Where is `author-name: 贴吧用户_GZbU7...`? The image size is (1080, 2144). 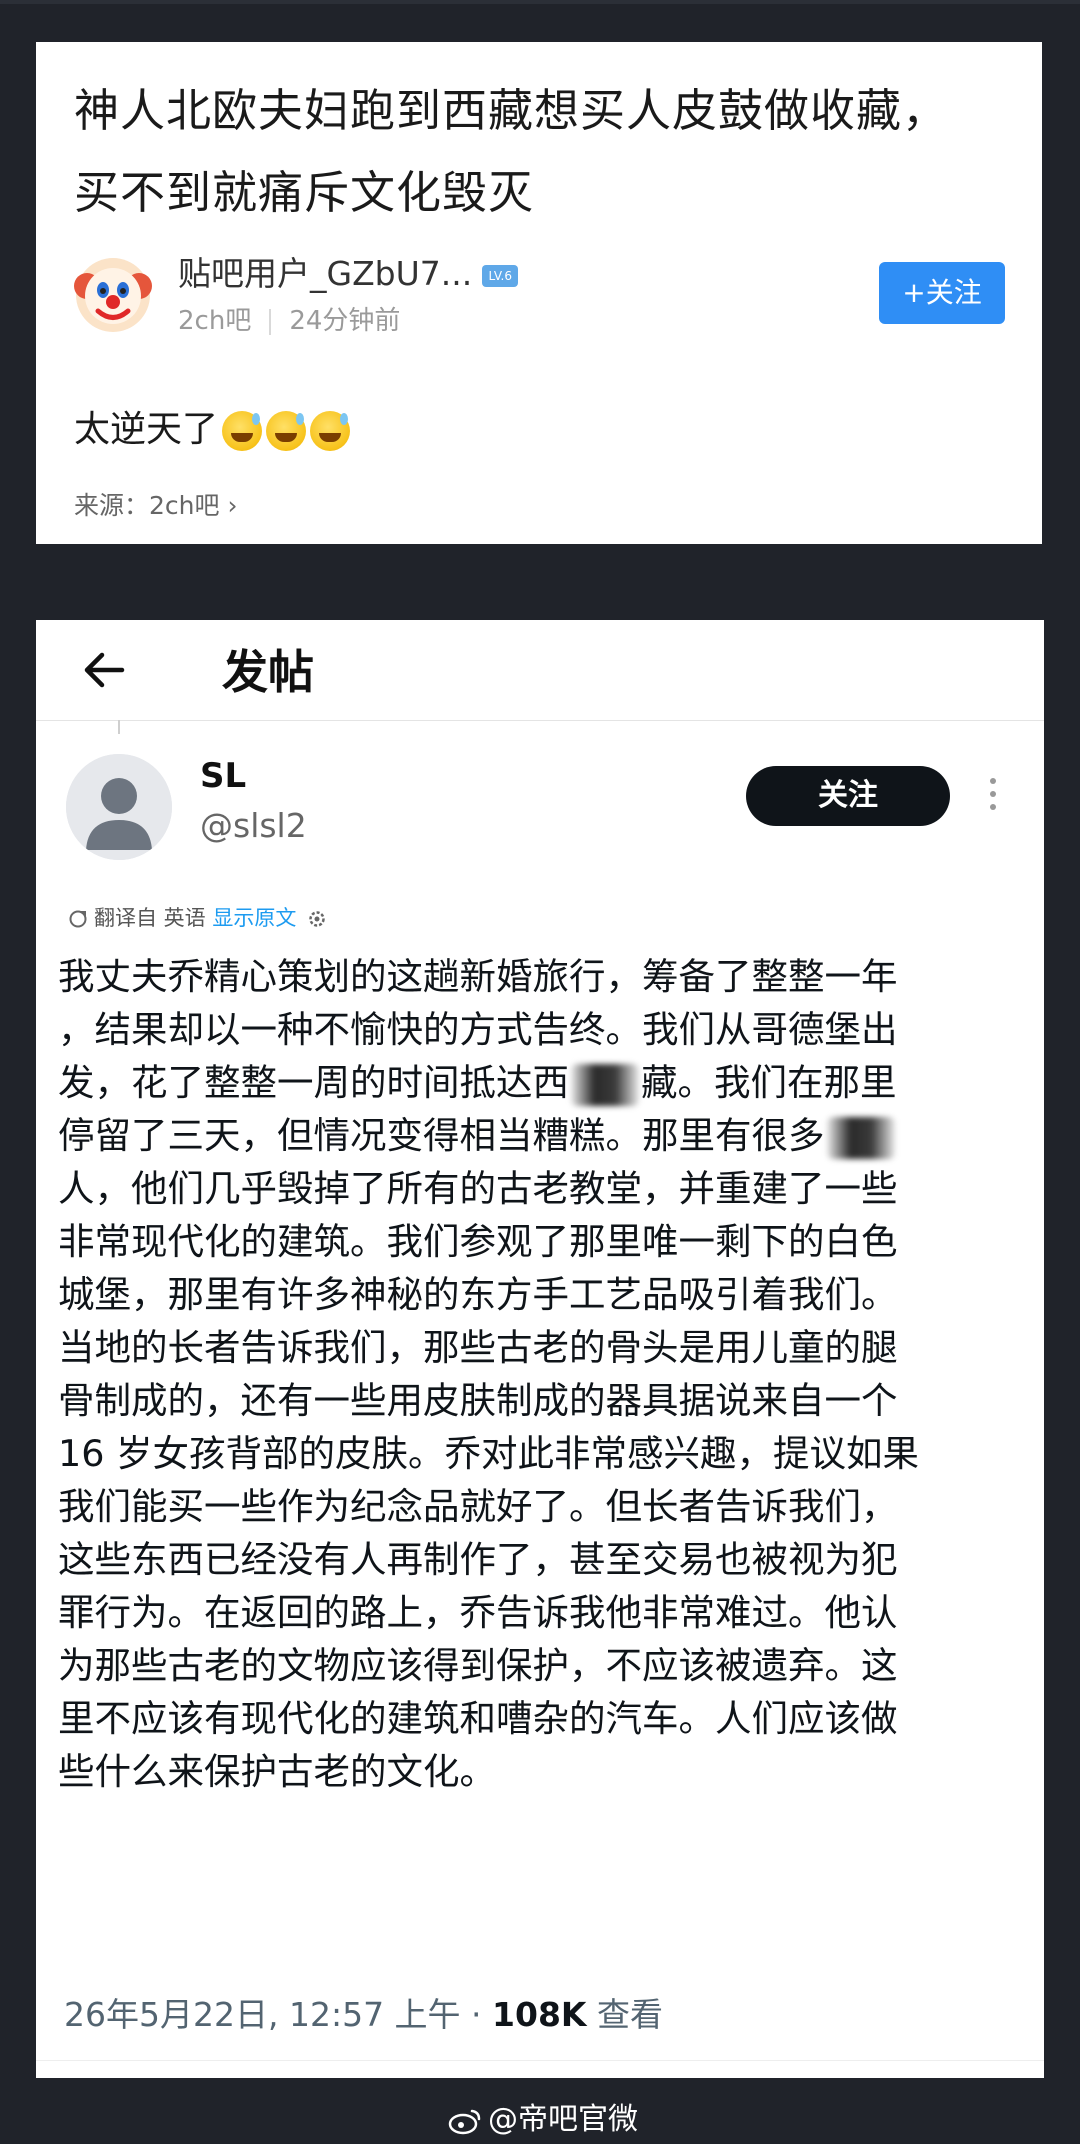 author-name: 贴吧用户_GZbU7... is located at coordinates (325, 273).